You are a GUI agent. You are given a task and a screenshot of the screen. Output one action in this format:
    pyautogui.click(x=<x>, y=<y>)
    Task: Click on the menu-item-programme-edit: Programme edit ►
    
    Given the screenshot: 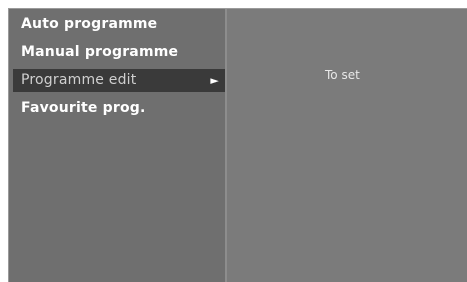 What is the action you would take?
    pyautogui.click(x=119, y=80)
    